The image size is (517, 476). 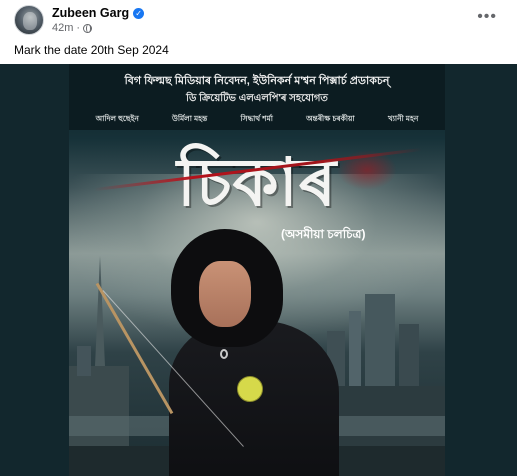 I want to click on post-caption: Mark the date 20th Sep 2024, so click(x=91, y=50).